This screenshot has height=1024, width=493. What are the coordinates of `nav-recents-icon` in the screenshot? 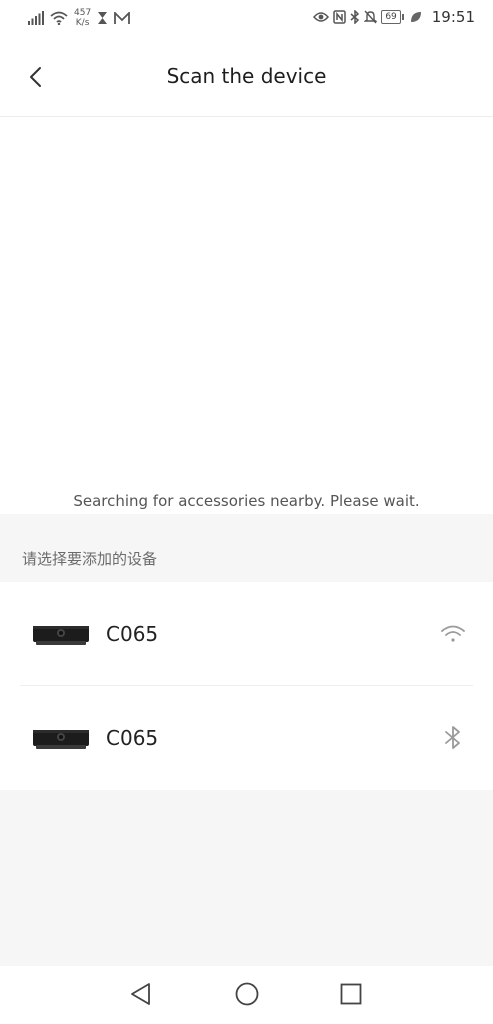 It's located at (351, 994).